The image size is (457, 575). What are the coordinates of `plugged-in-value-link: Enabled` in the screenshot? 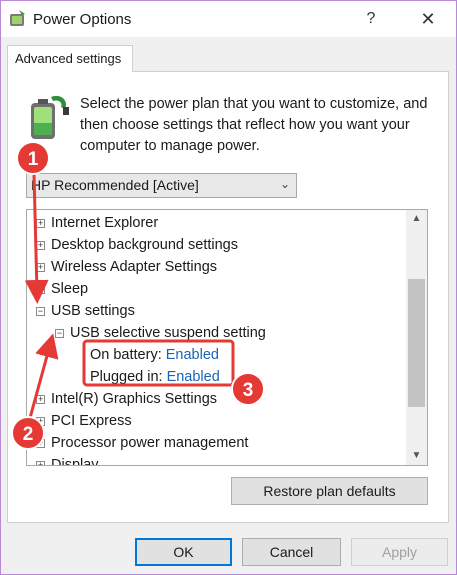 It's located at (193, 377).